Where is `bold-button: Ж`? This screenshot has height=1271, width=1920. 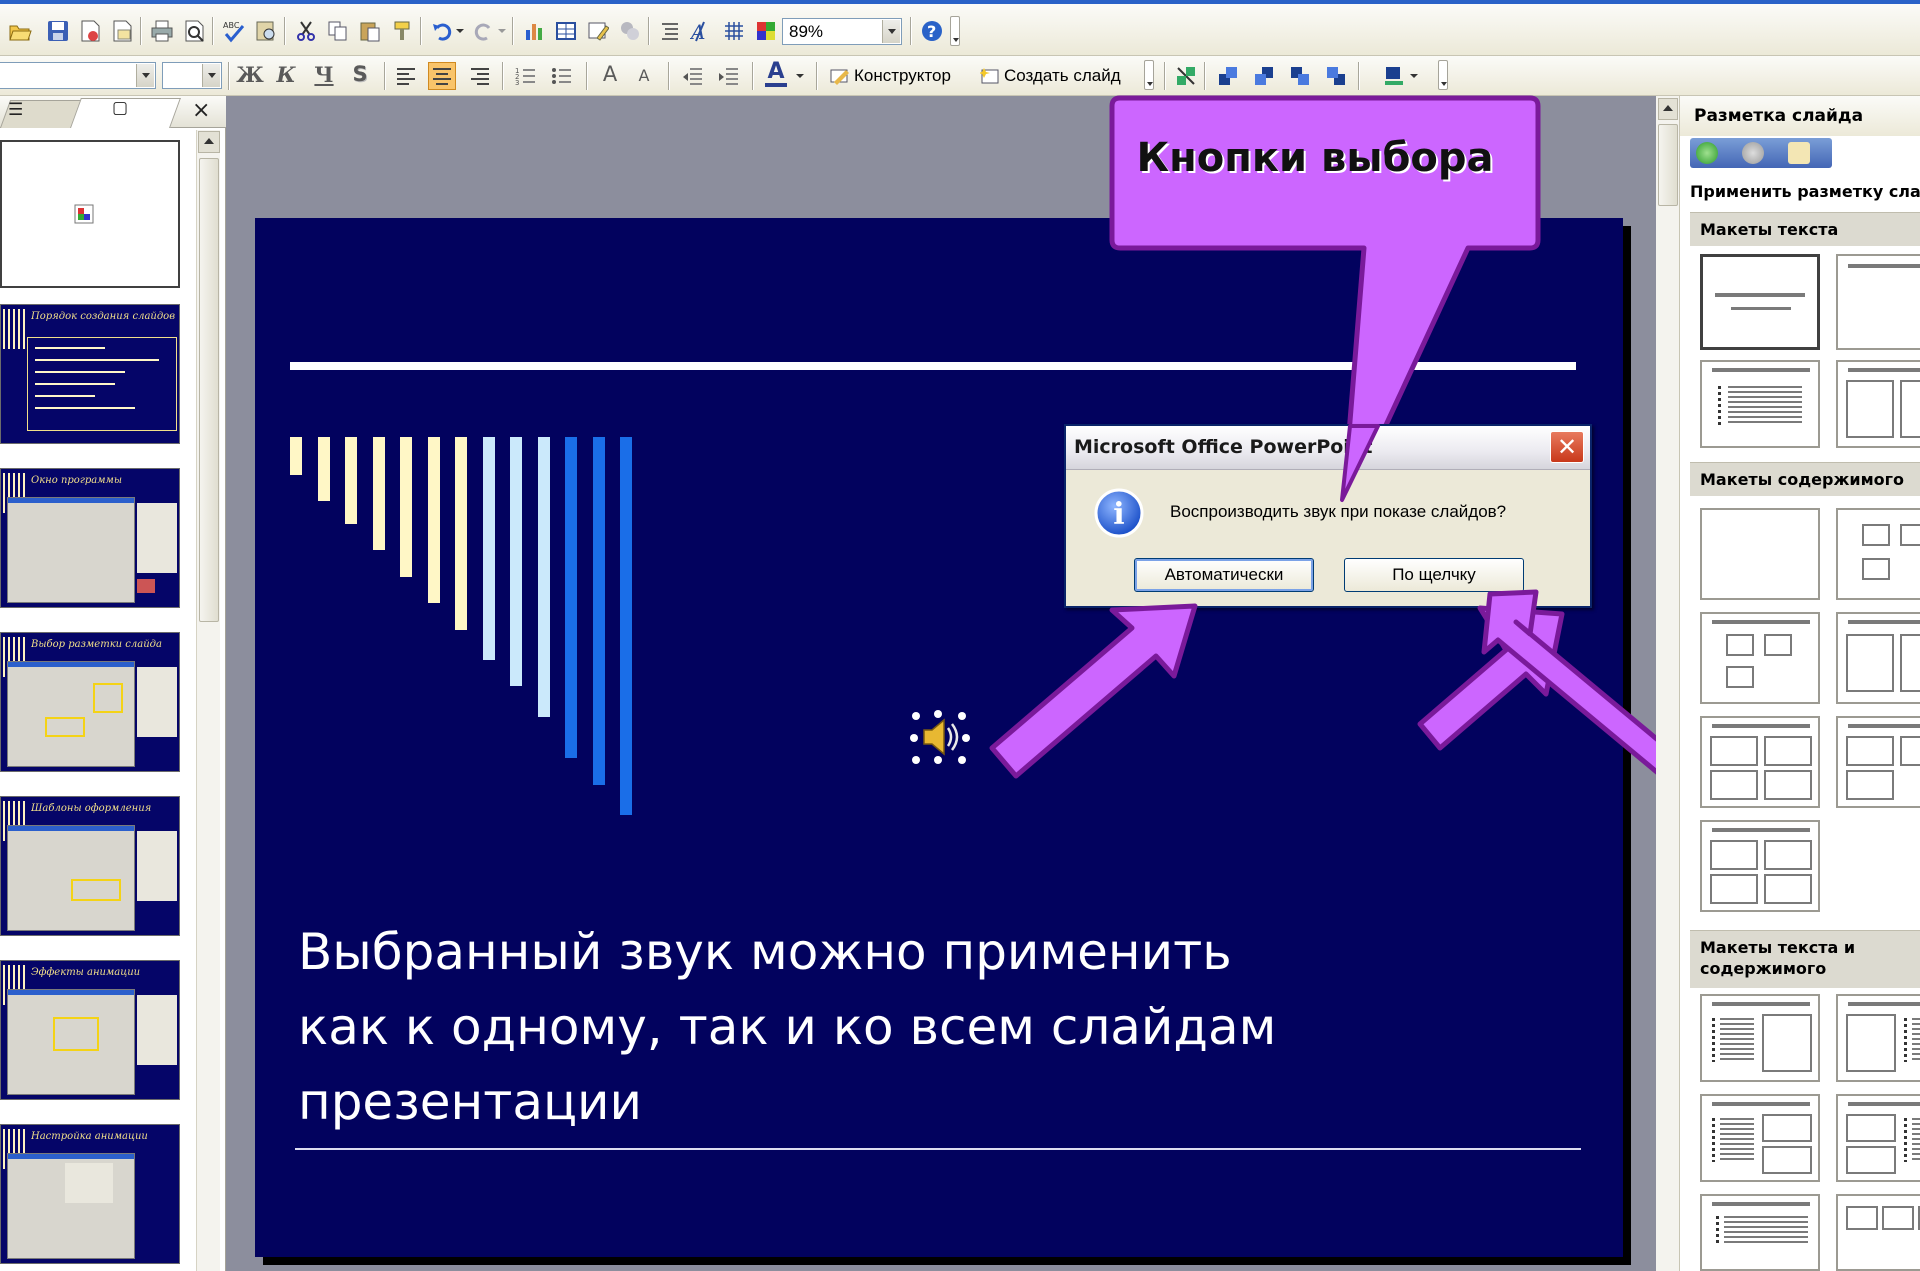
bold-button: Ж is located at coordinates (250, 74).